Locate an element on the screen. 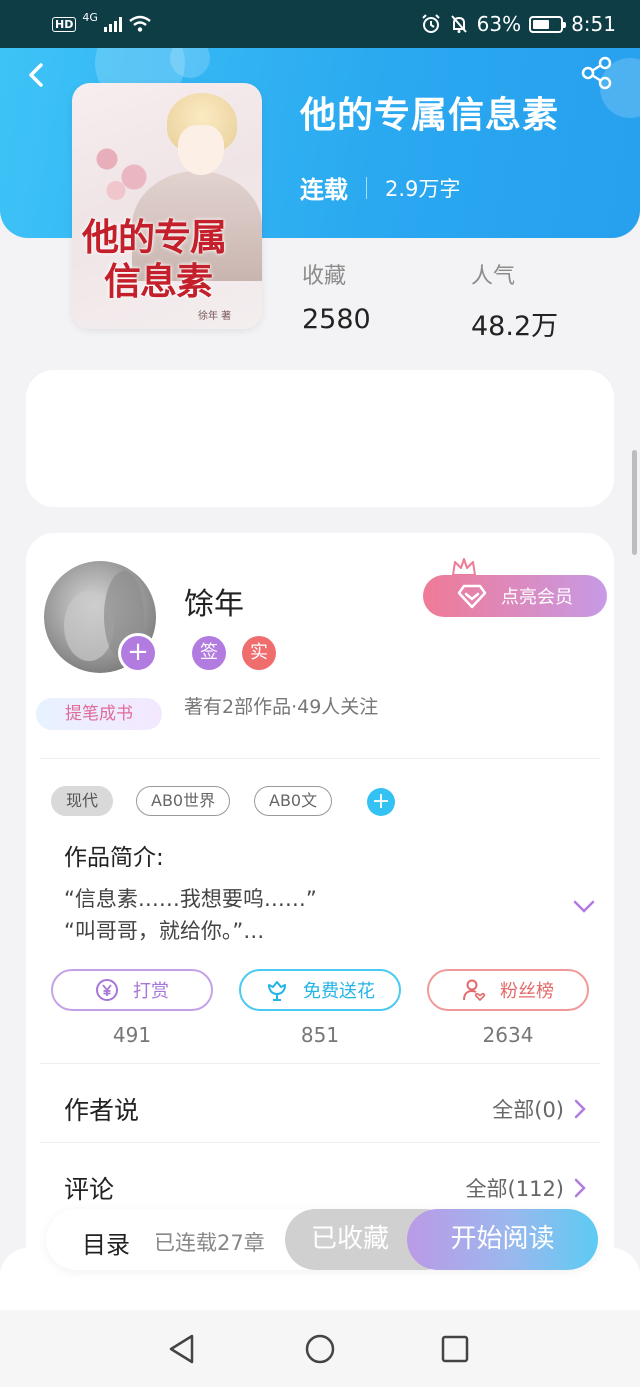 Image resolution: width=640 pixels, height=1387 pixels. nav-recents-icon is located at coordinates (455, 1349).